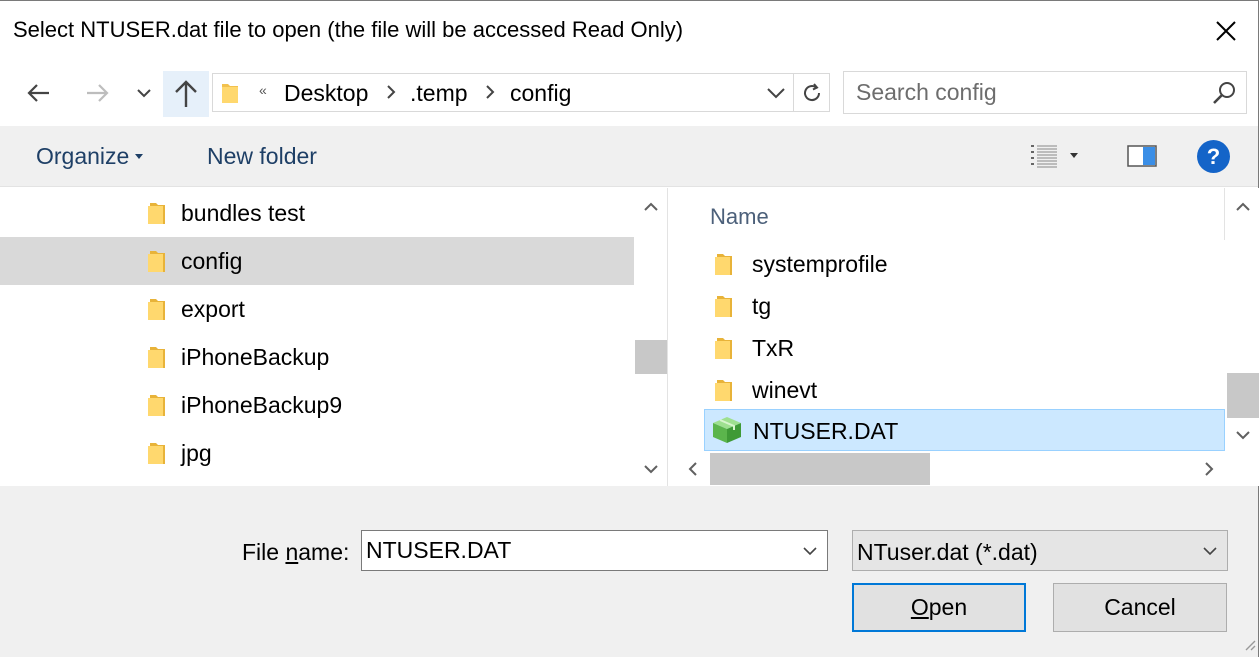 The image size is (1259, 657). Describe the element at coordinates (243, 213) in the screenshot. I see `tree-item-label: bundles test` at that location.